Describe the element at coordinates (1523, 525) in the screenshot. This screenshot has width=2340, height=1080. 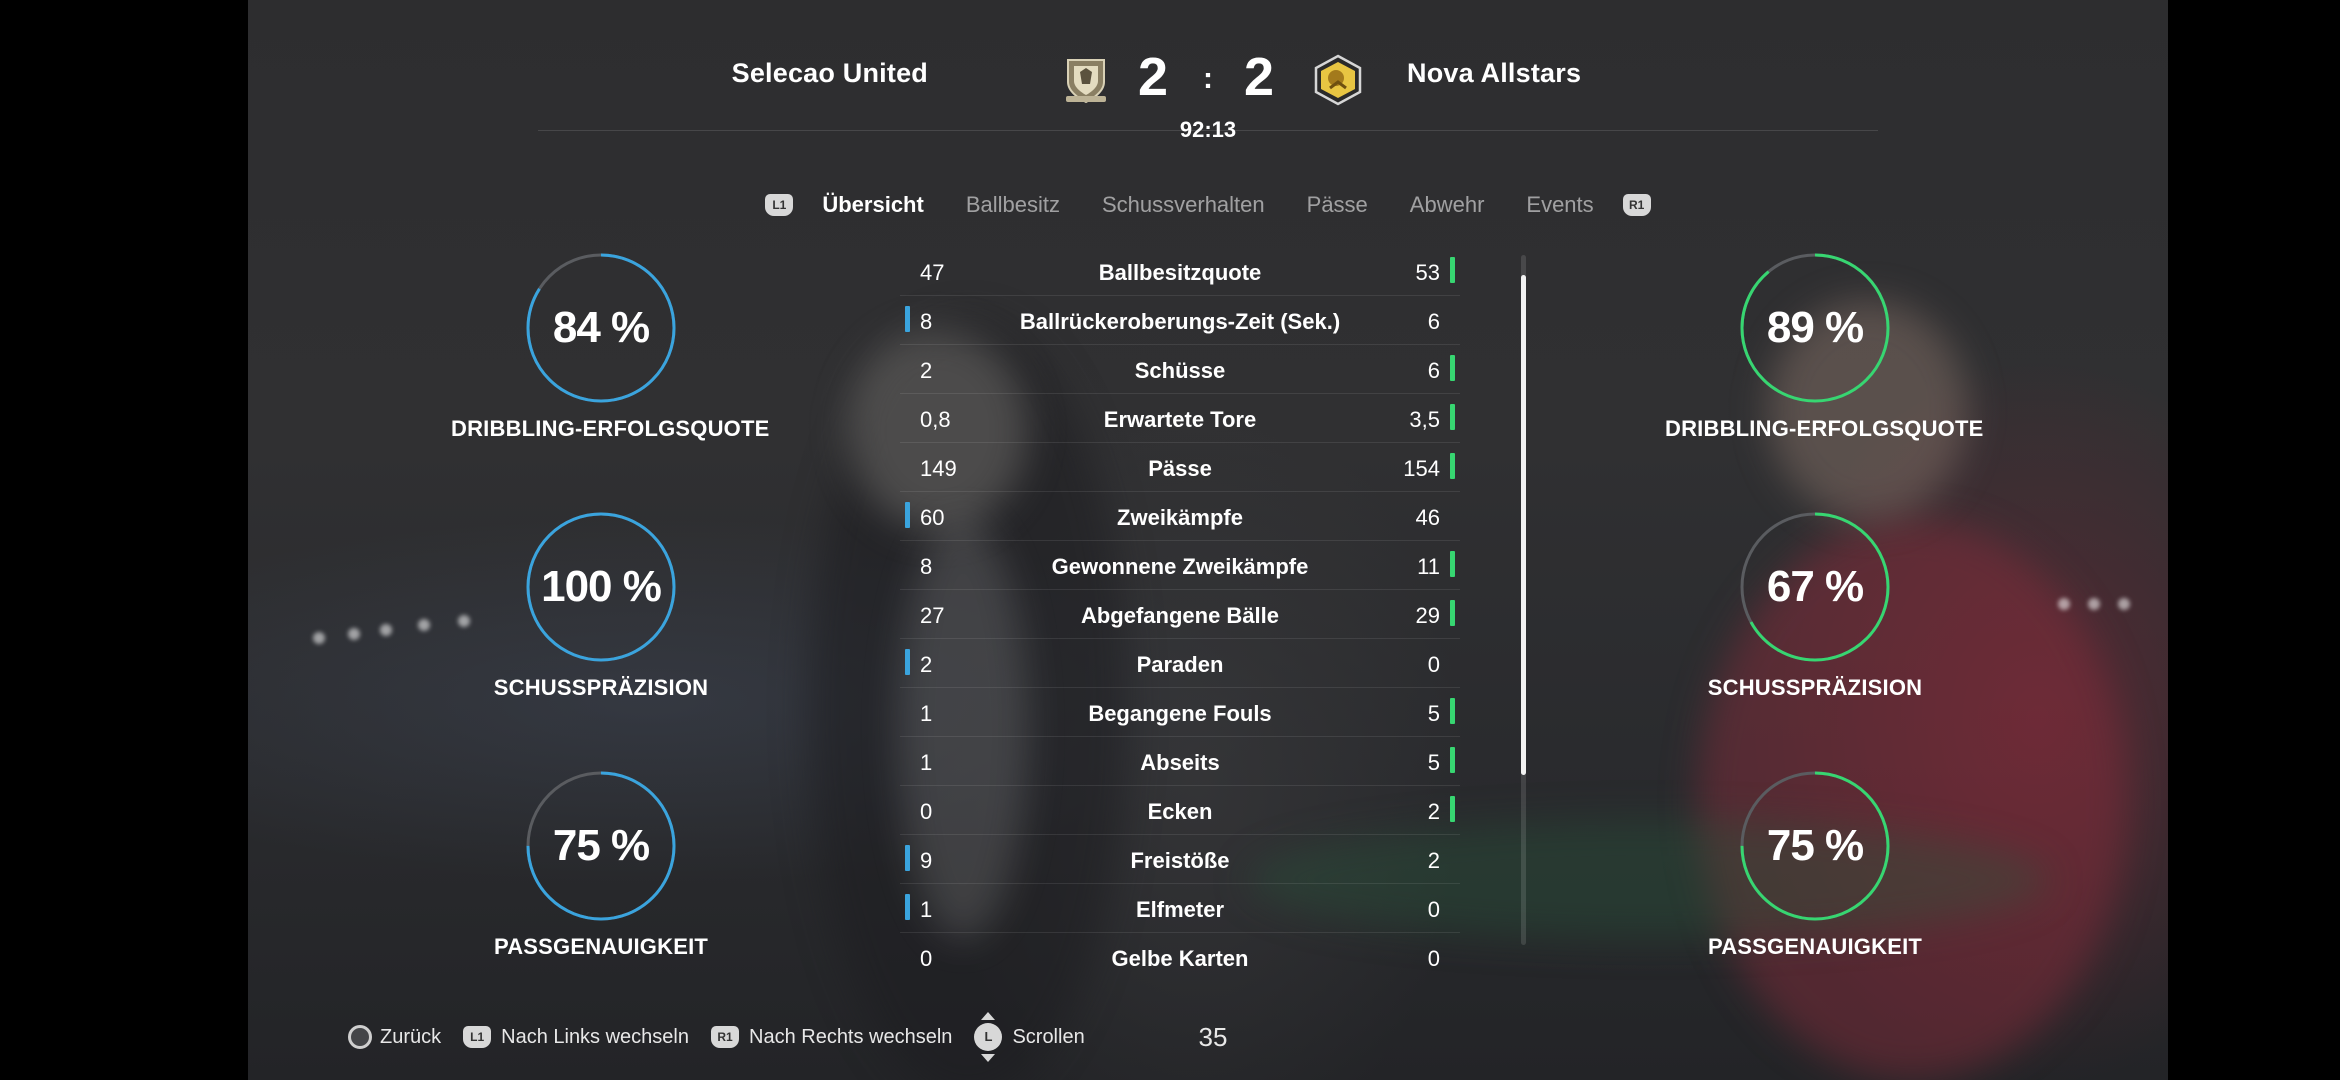
I see `stats-scrollbar-thumb` at that location.